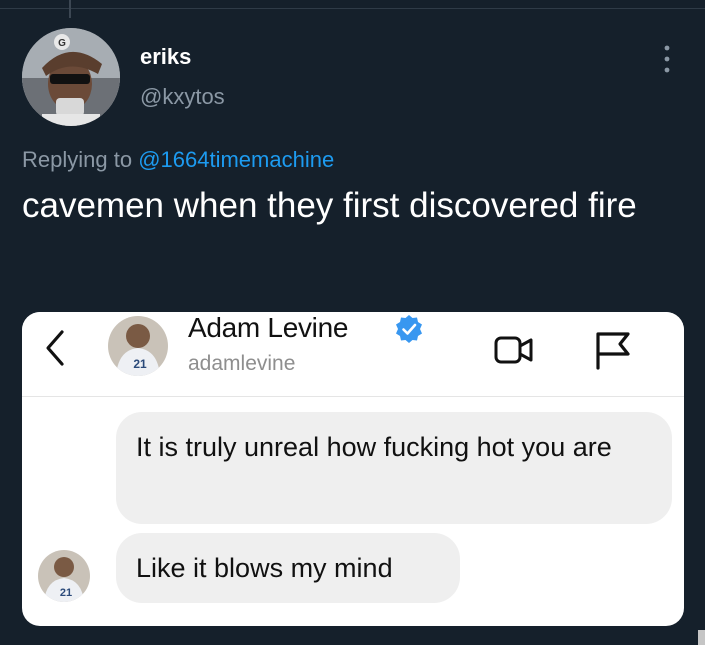  I want to click on message-bubble: Like it blows my mind, so click(288, 568).